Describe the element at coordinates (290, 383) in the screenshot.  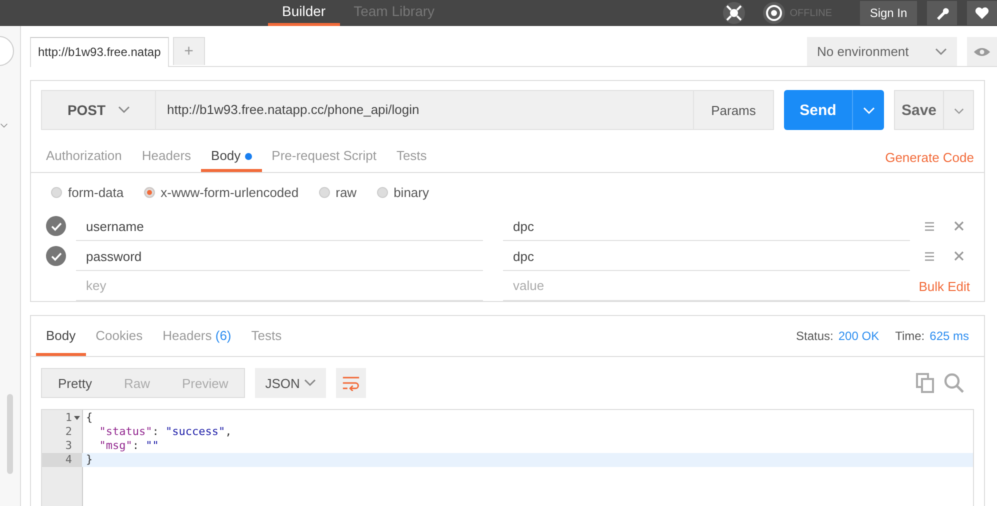
I see `format-dropdown: JSON` at that location.